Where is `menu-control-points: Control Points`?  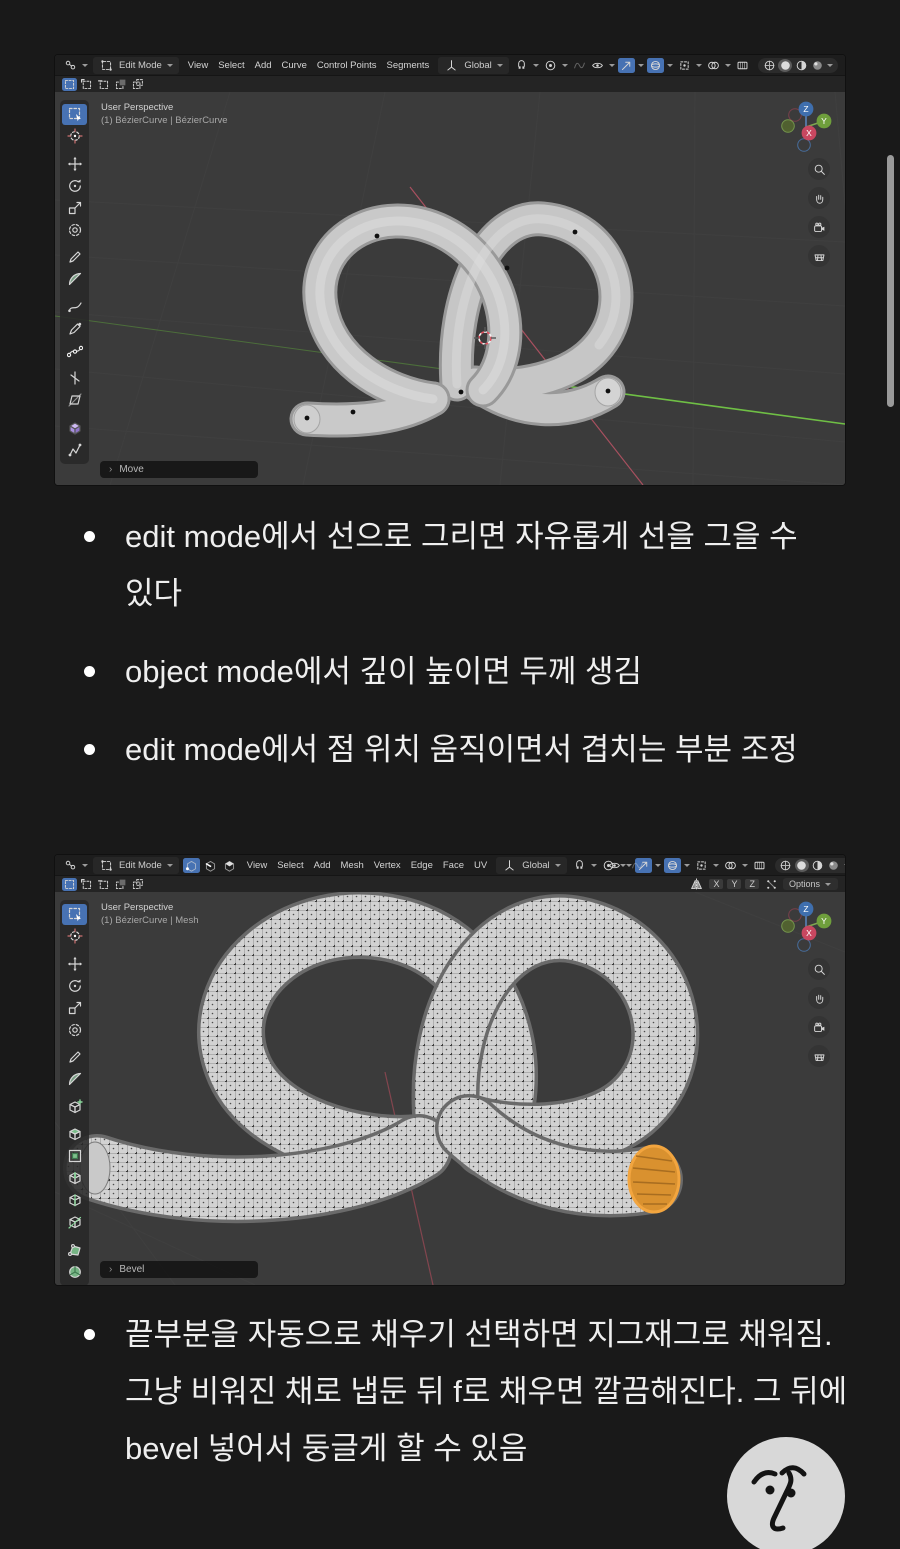 menu-control-points: Control Points is located at coordinates (347, 65).